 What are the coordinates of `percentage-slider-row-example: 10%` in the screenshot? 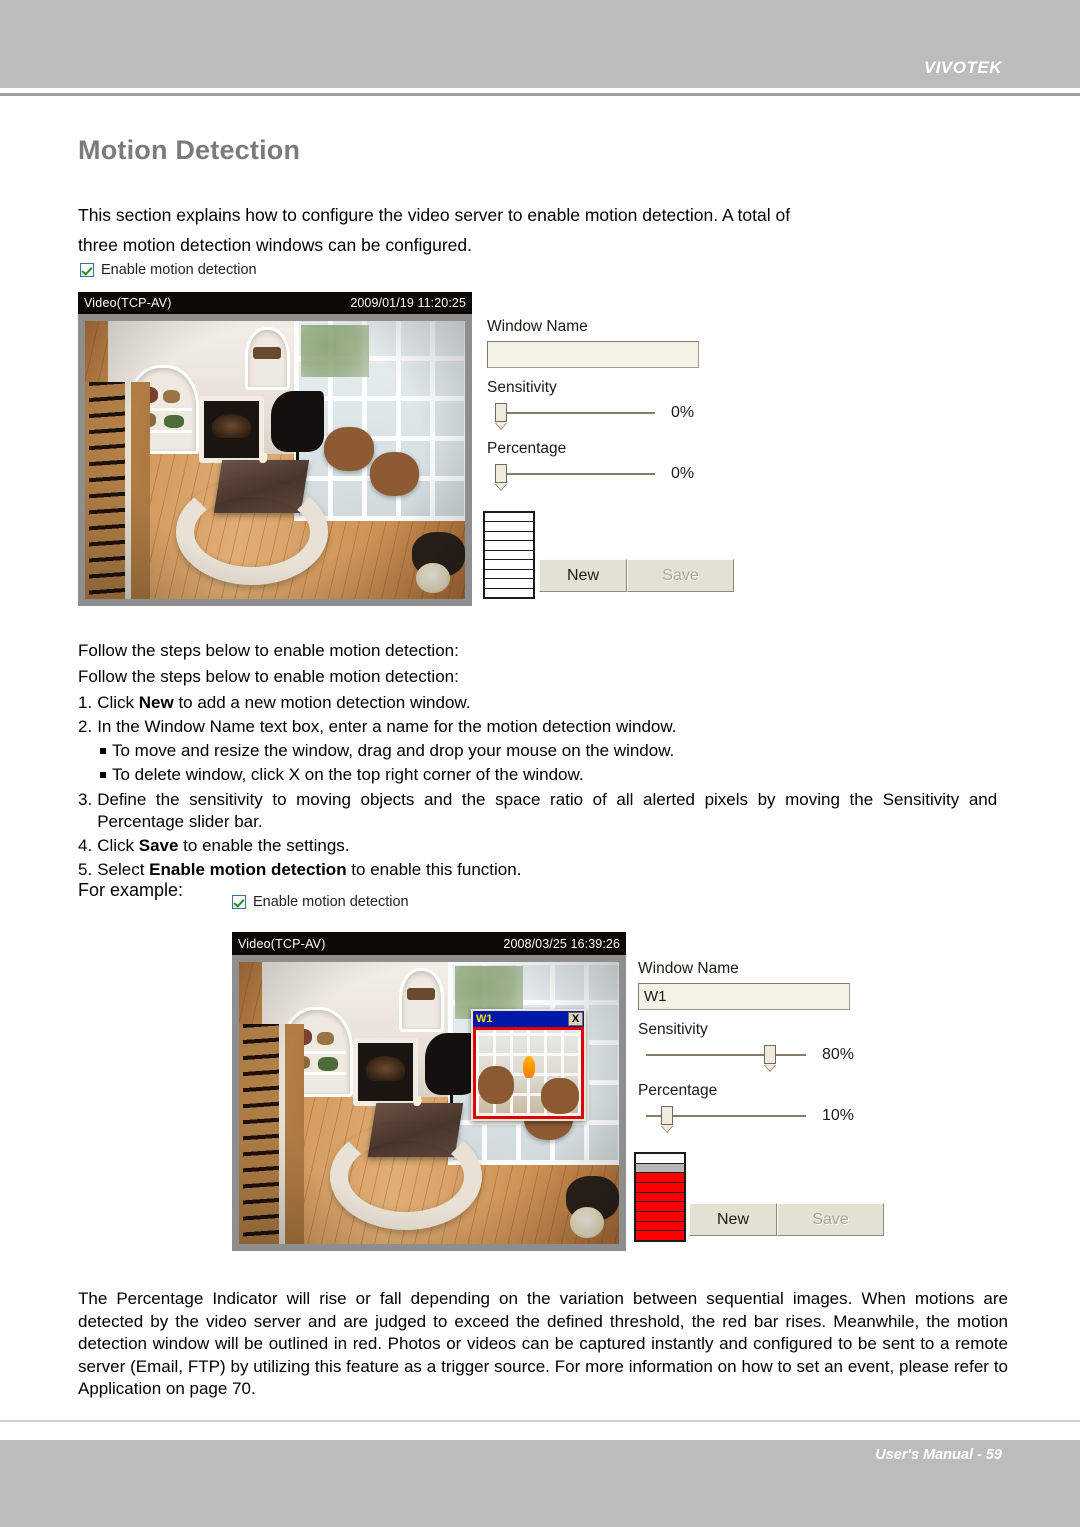 It's located at (746, 1116).